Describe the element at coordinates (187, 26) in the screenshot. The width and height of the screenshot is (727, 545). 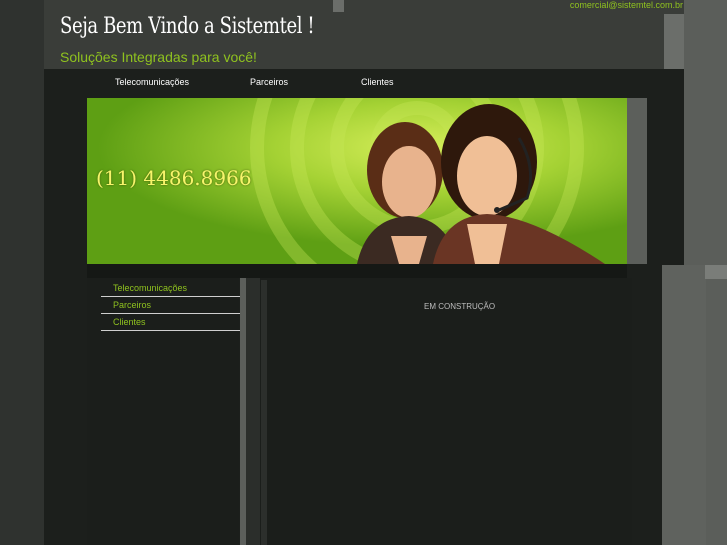
I see `site-title: Seja Bem Vindo a Sistemtel !` at that location.